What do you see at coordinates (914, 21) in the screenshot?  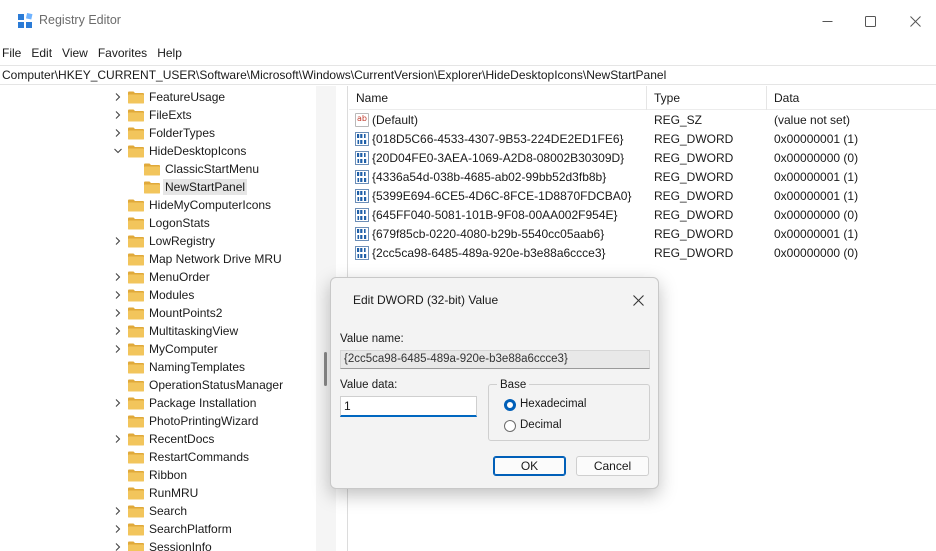 I see `close-button` at bounding box center [914, 21].